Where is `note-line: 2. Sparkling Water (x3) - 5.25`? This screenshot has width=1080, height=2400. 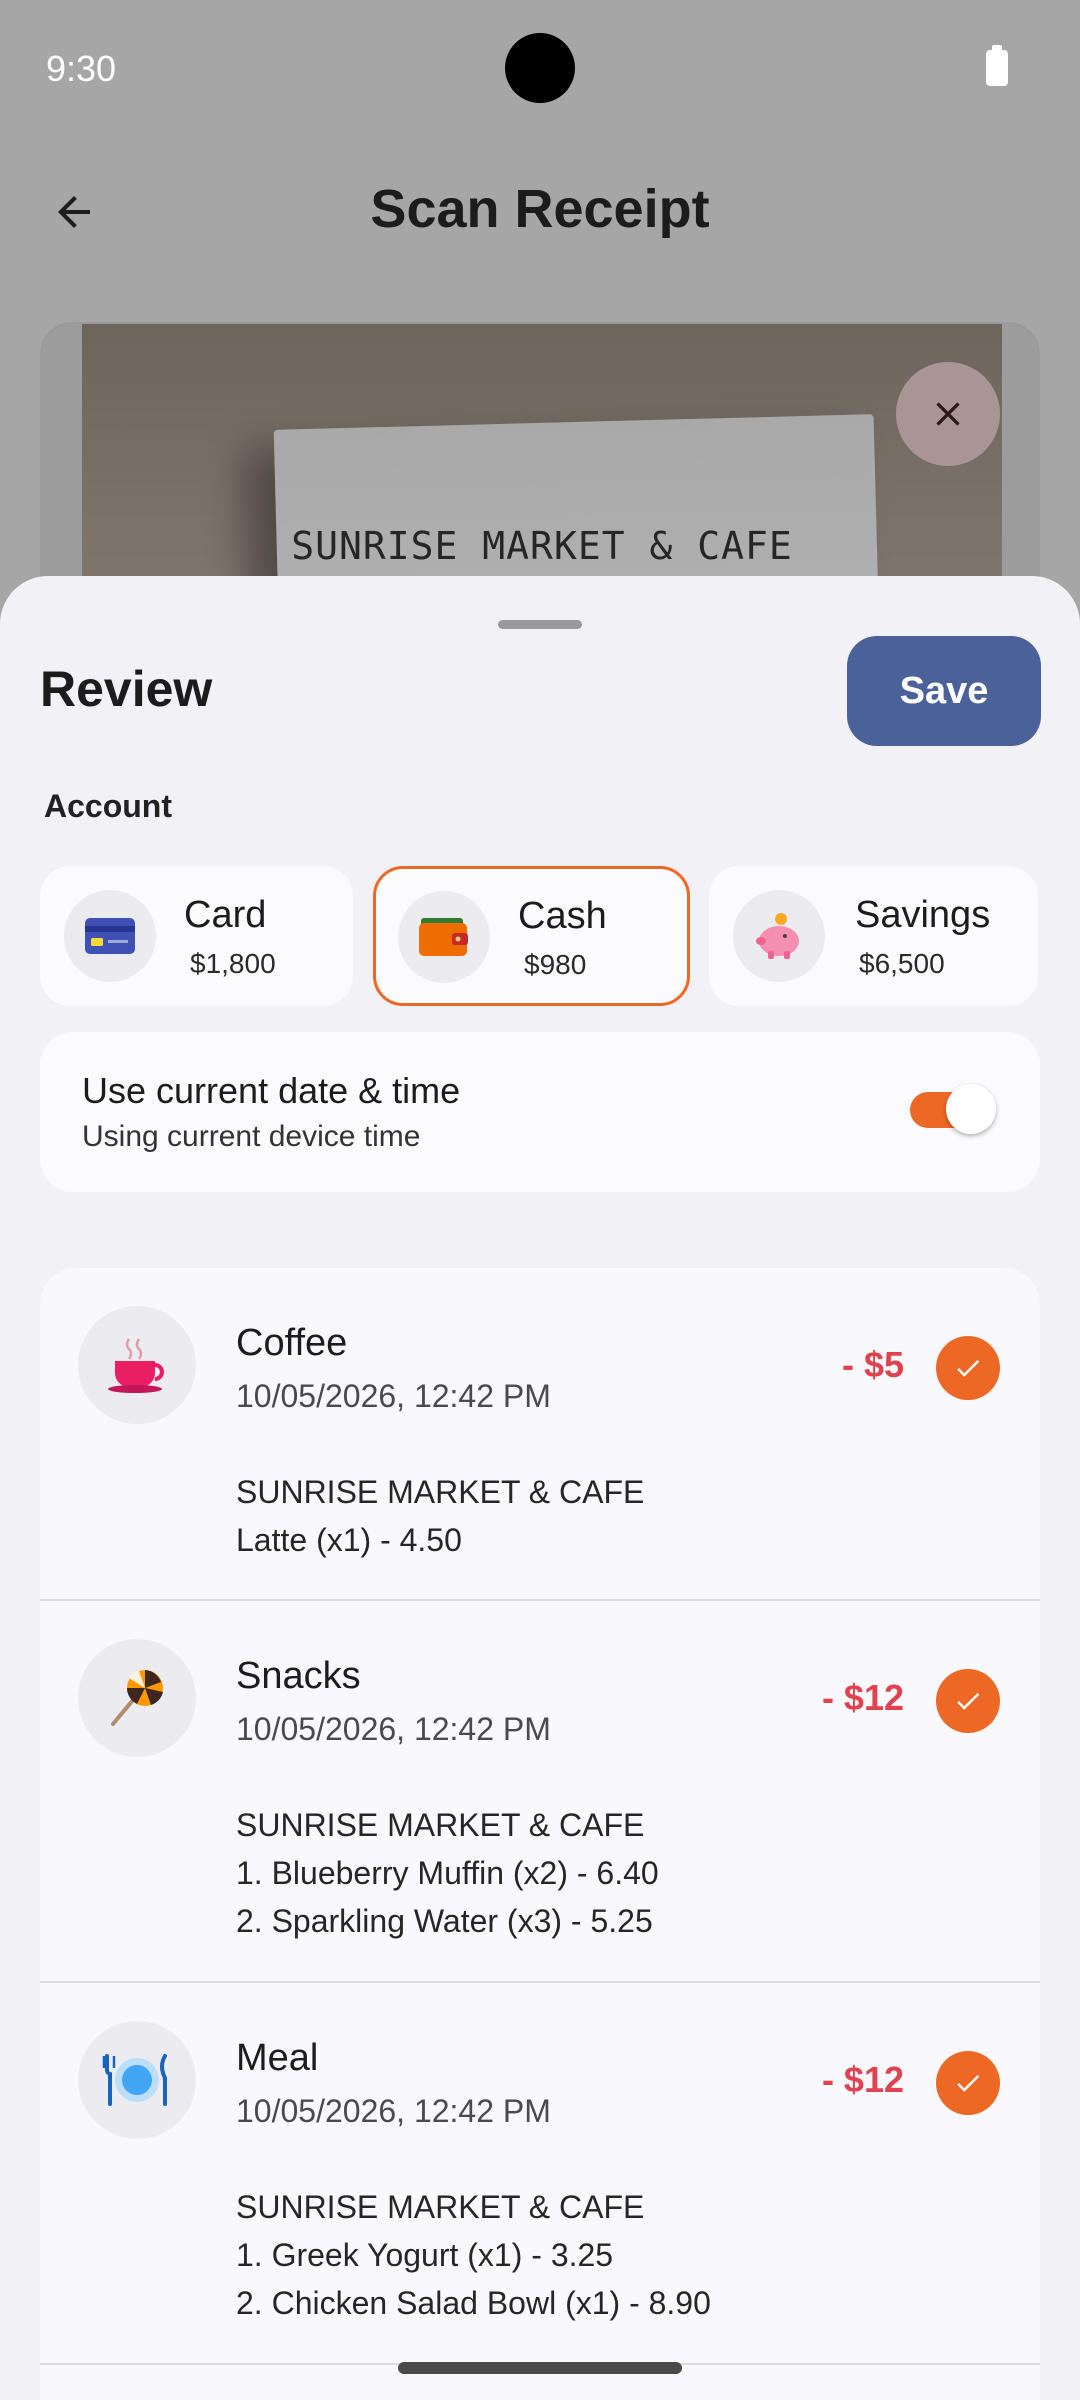 note-line: 2. Sparkling Water (x3) - 5.25 is located at coordinates (444, 1921).